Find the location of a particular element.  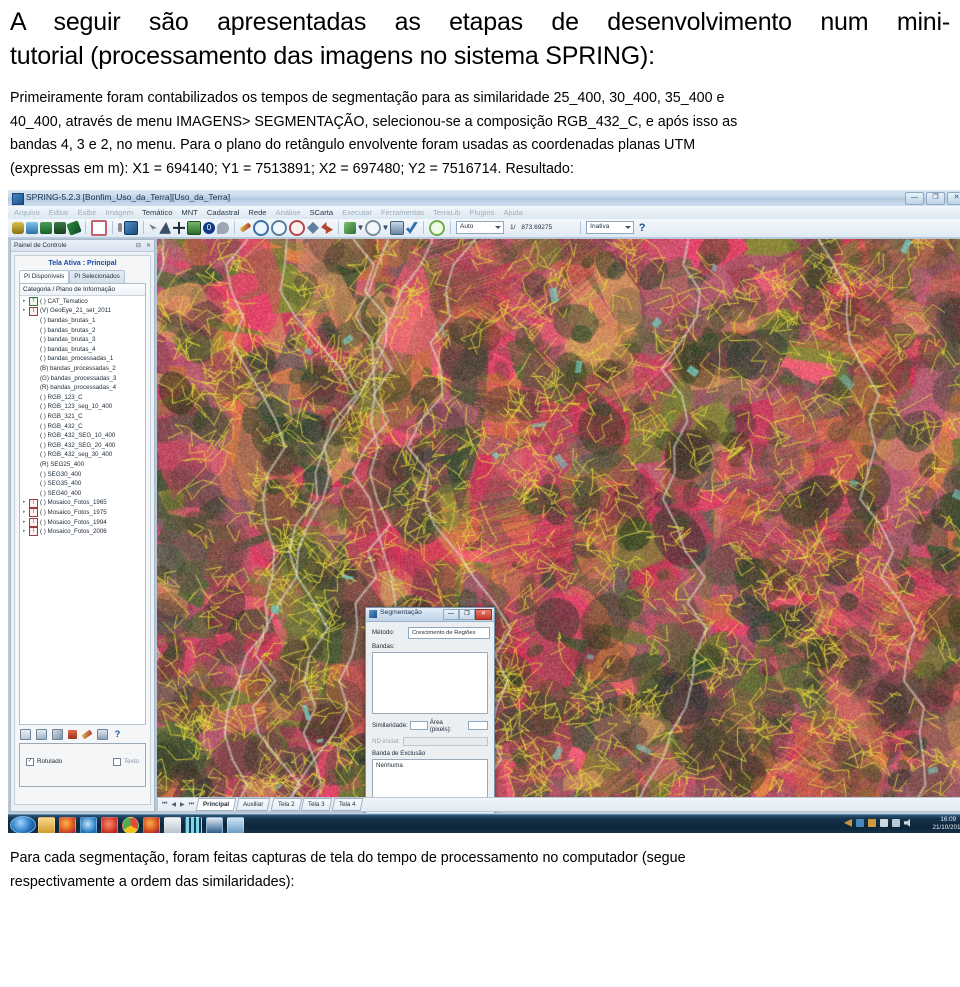

tree-item: (B) bandas_processadas_2 is located at coordinates (82, 369).